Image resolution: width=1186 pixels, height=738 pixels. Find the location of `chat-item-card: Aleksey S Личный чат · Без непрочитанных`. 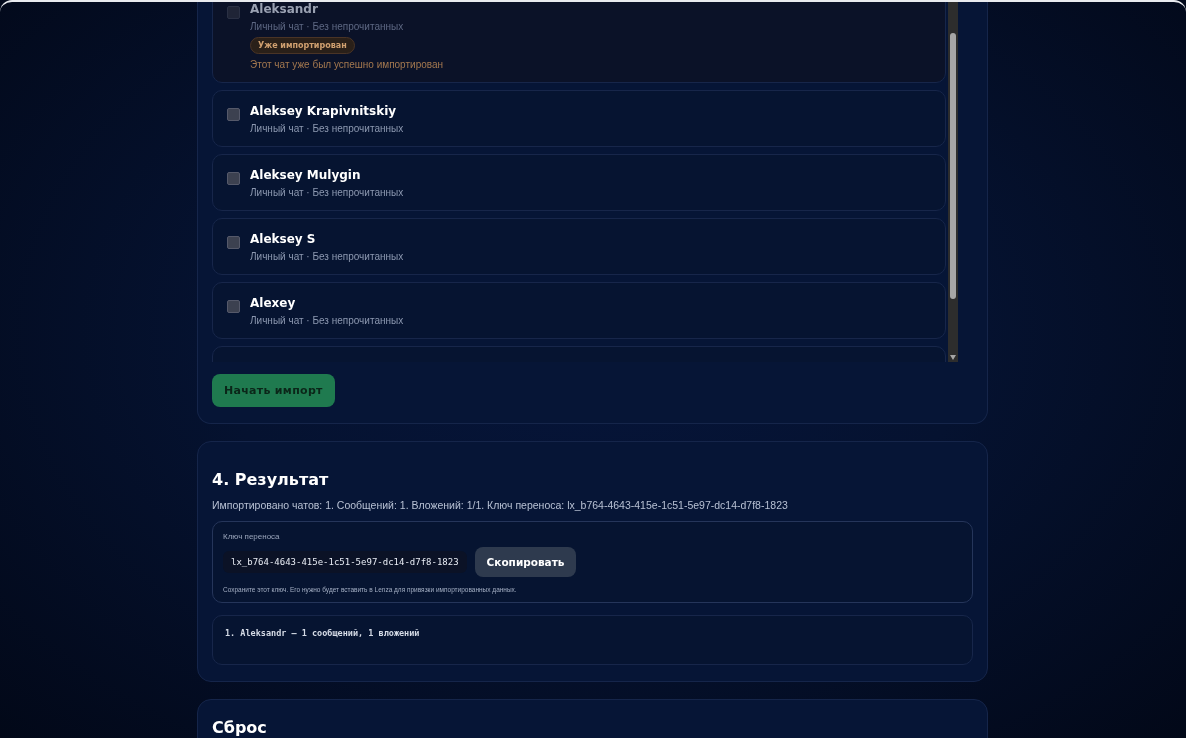

chat-item-card: Aleksey S Личный чат · Без непрочитанных is located at coordinates (579, 246).